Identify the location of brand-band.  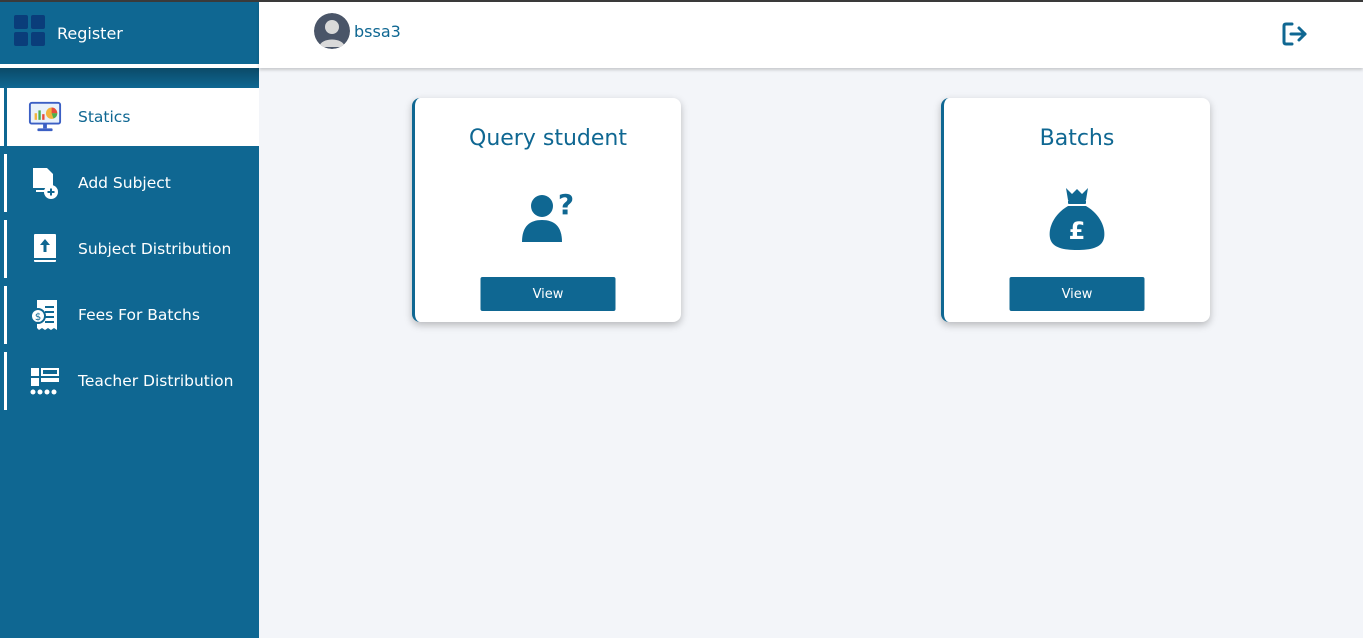
(129, 78).